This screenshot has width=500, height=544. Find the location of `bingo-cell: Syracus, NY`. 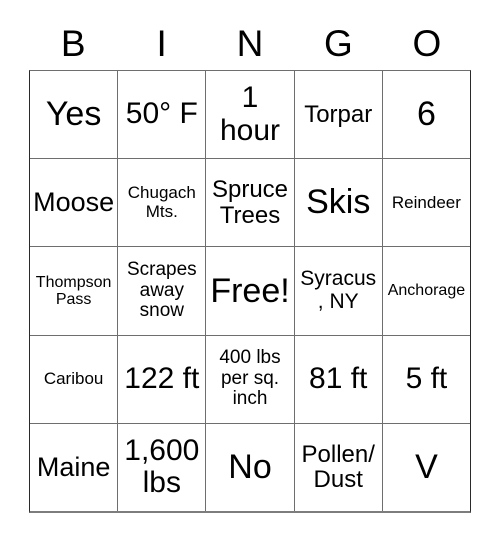

bingo-cell: Syracus, NY is located at coordinates (339, 291).